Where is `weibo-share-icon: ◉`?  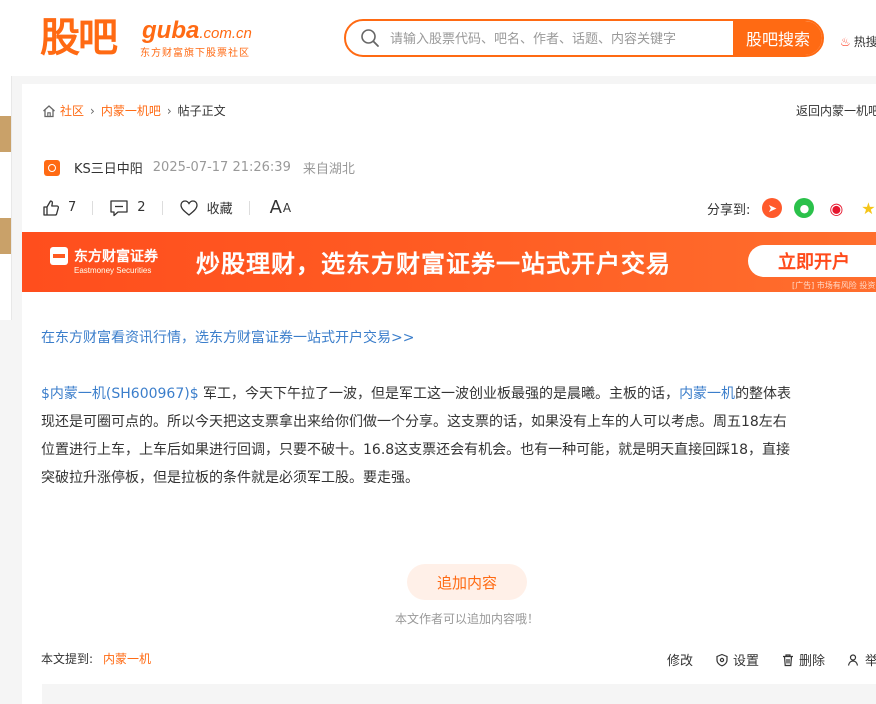 weibo-share-icon: ◉ is located at coordinates (836, 208).